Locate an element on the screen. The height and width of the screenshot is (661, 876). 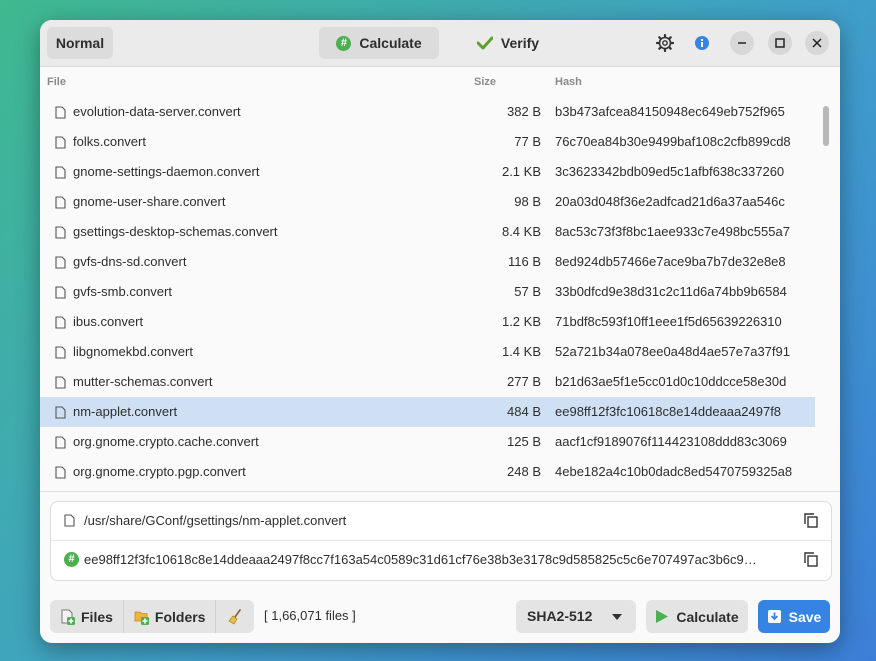
maximize-button is located at coordinates (780, 43).